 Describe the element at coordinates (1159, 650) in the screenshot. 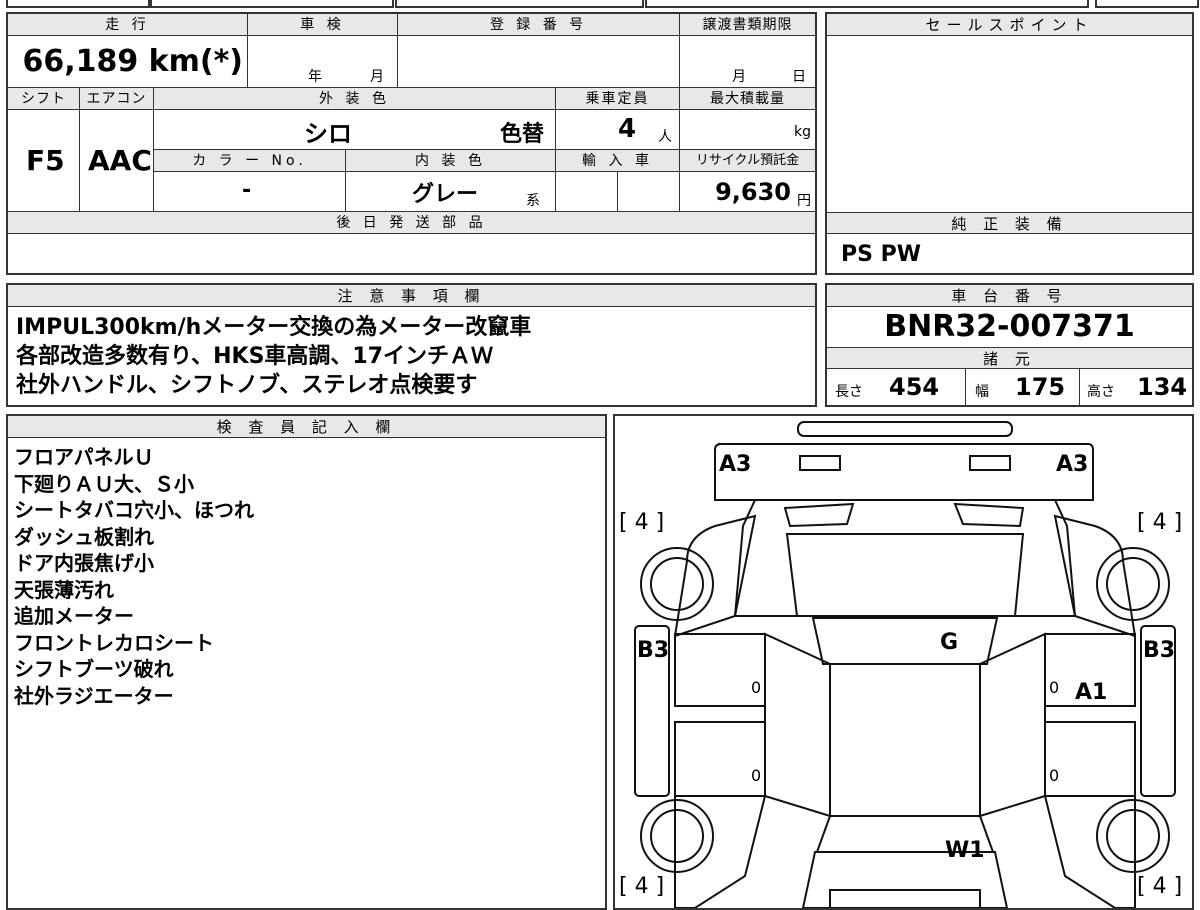

I see `mark-side-right: B3` at that location.